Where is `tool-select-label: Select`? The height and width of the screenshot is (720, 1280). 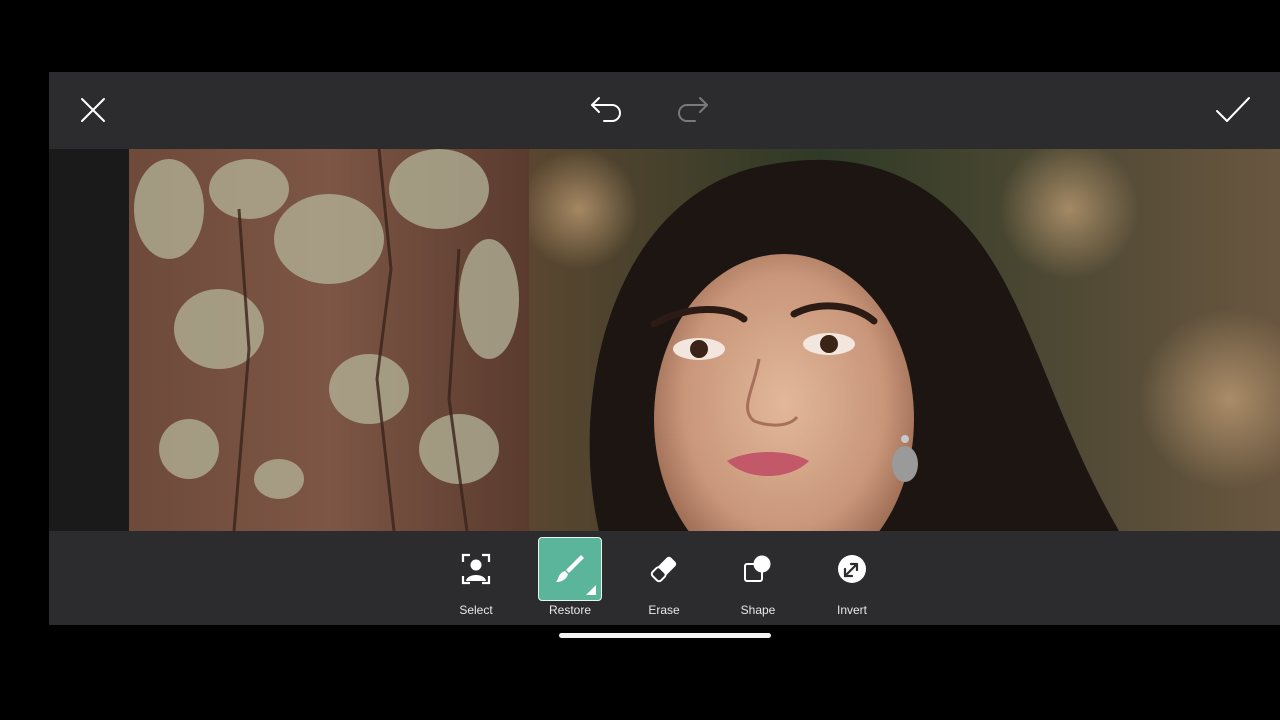 tool-select-label: Select is located at coordinates (476, 610).